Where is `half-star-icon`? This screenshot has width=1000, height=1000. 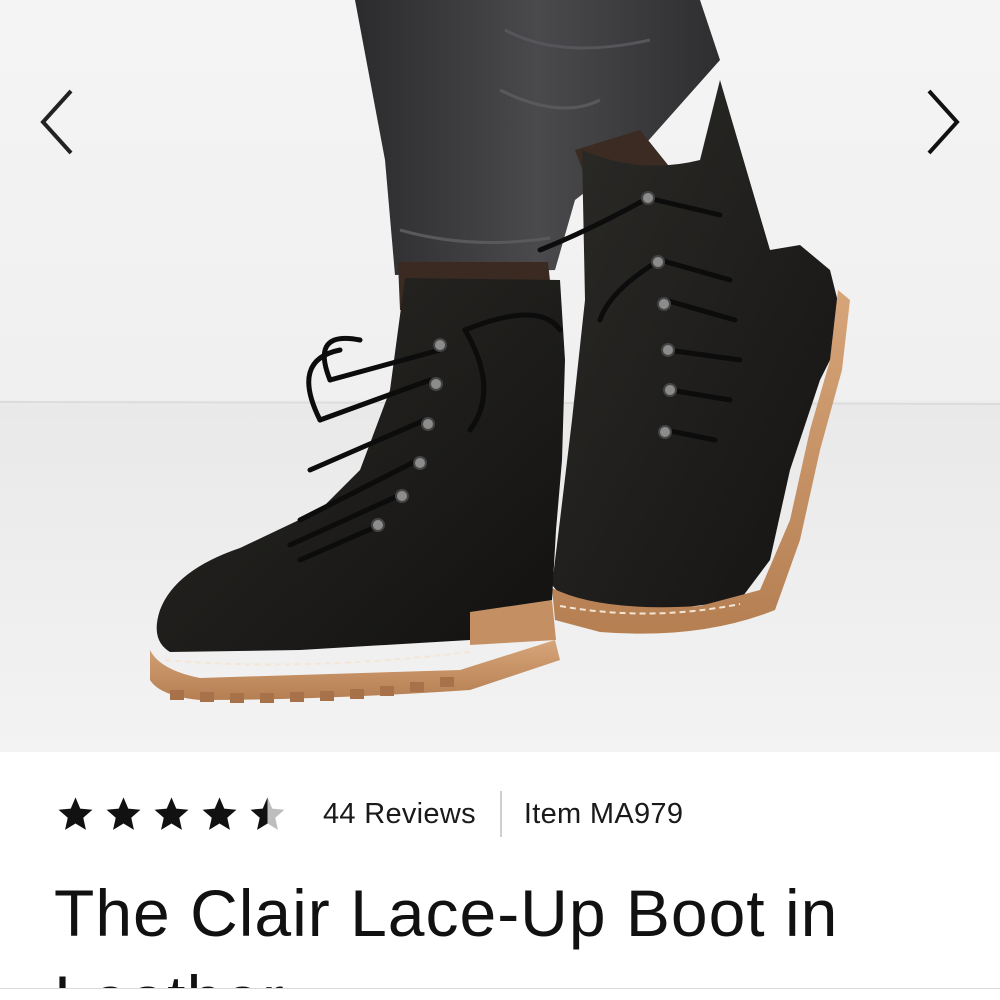 half-star-icon is located at coordinates (267, 813).